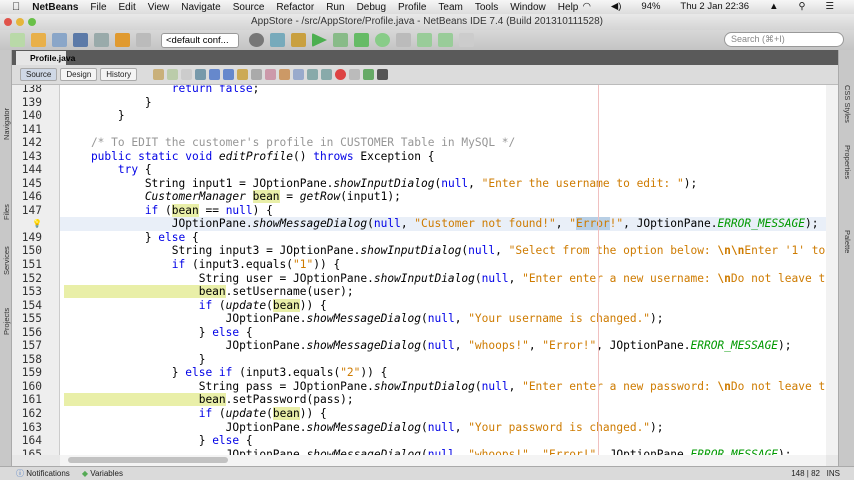 The width and height of the screenshot is (854, 480). What do you see at coordinates (299, 74) in the screenshot?
I see `toggle-bookmark-icon` at bounding box center [299, 74].